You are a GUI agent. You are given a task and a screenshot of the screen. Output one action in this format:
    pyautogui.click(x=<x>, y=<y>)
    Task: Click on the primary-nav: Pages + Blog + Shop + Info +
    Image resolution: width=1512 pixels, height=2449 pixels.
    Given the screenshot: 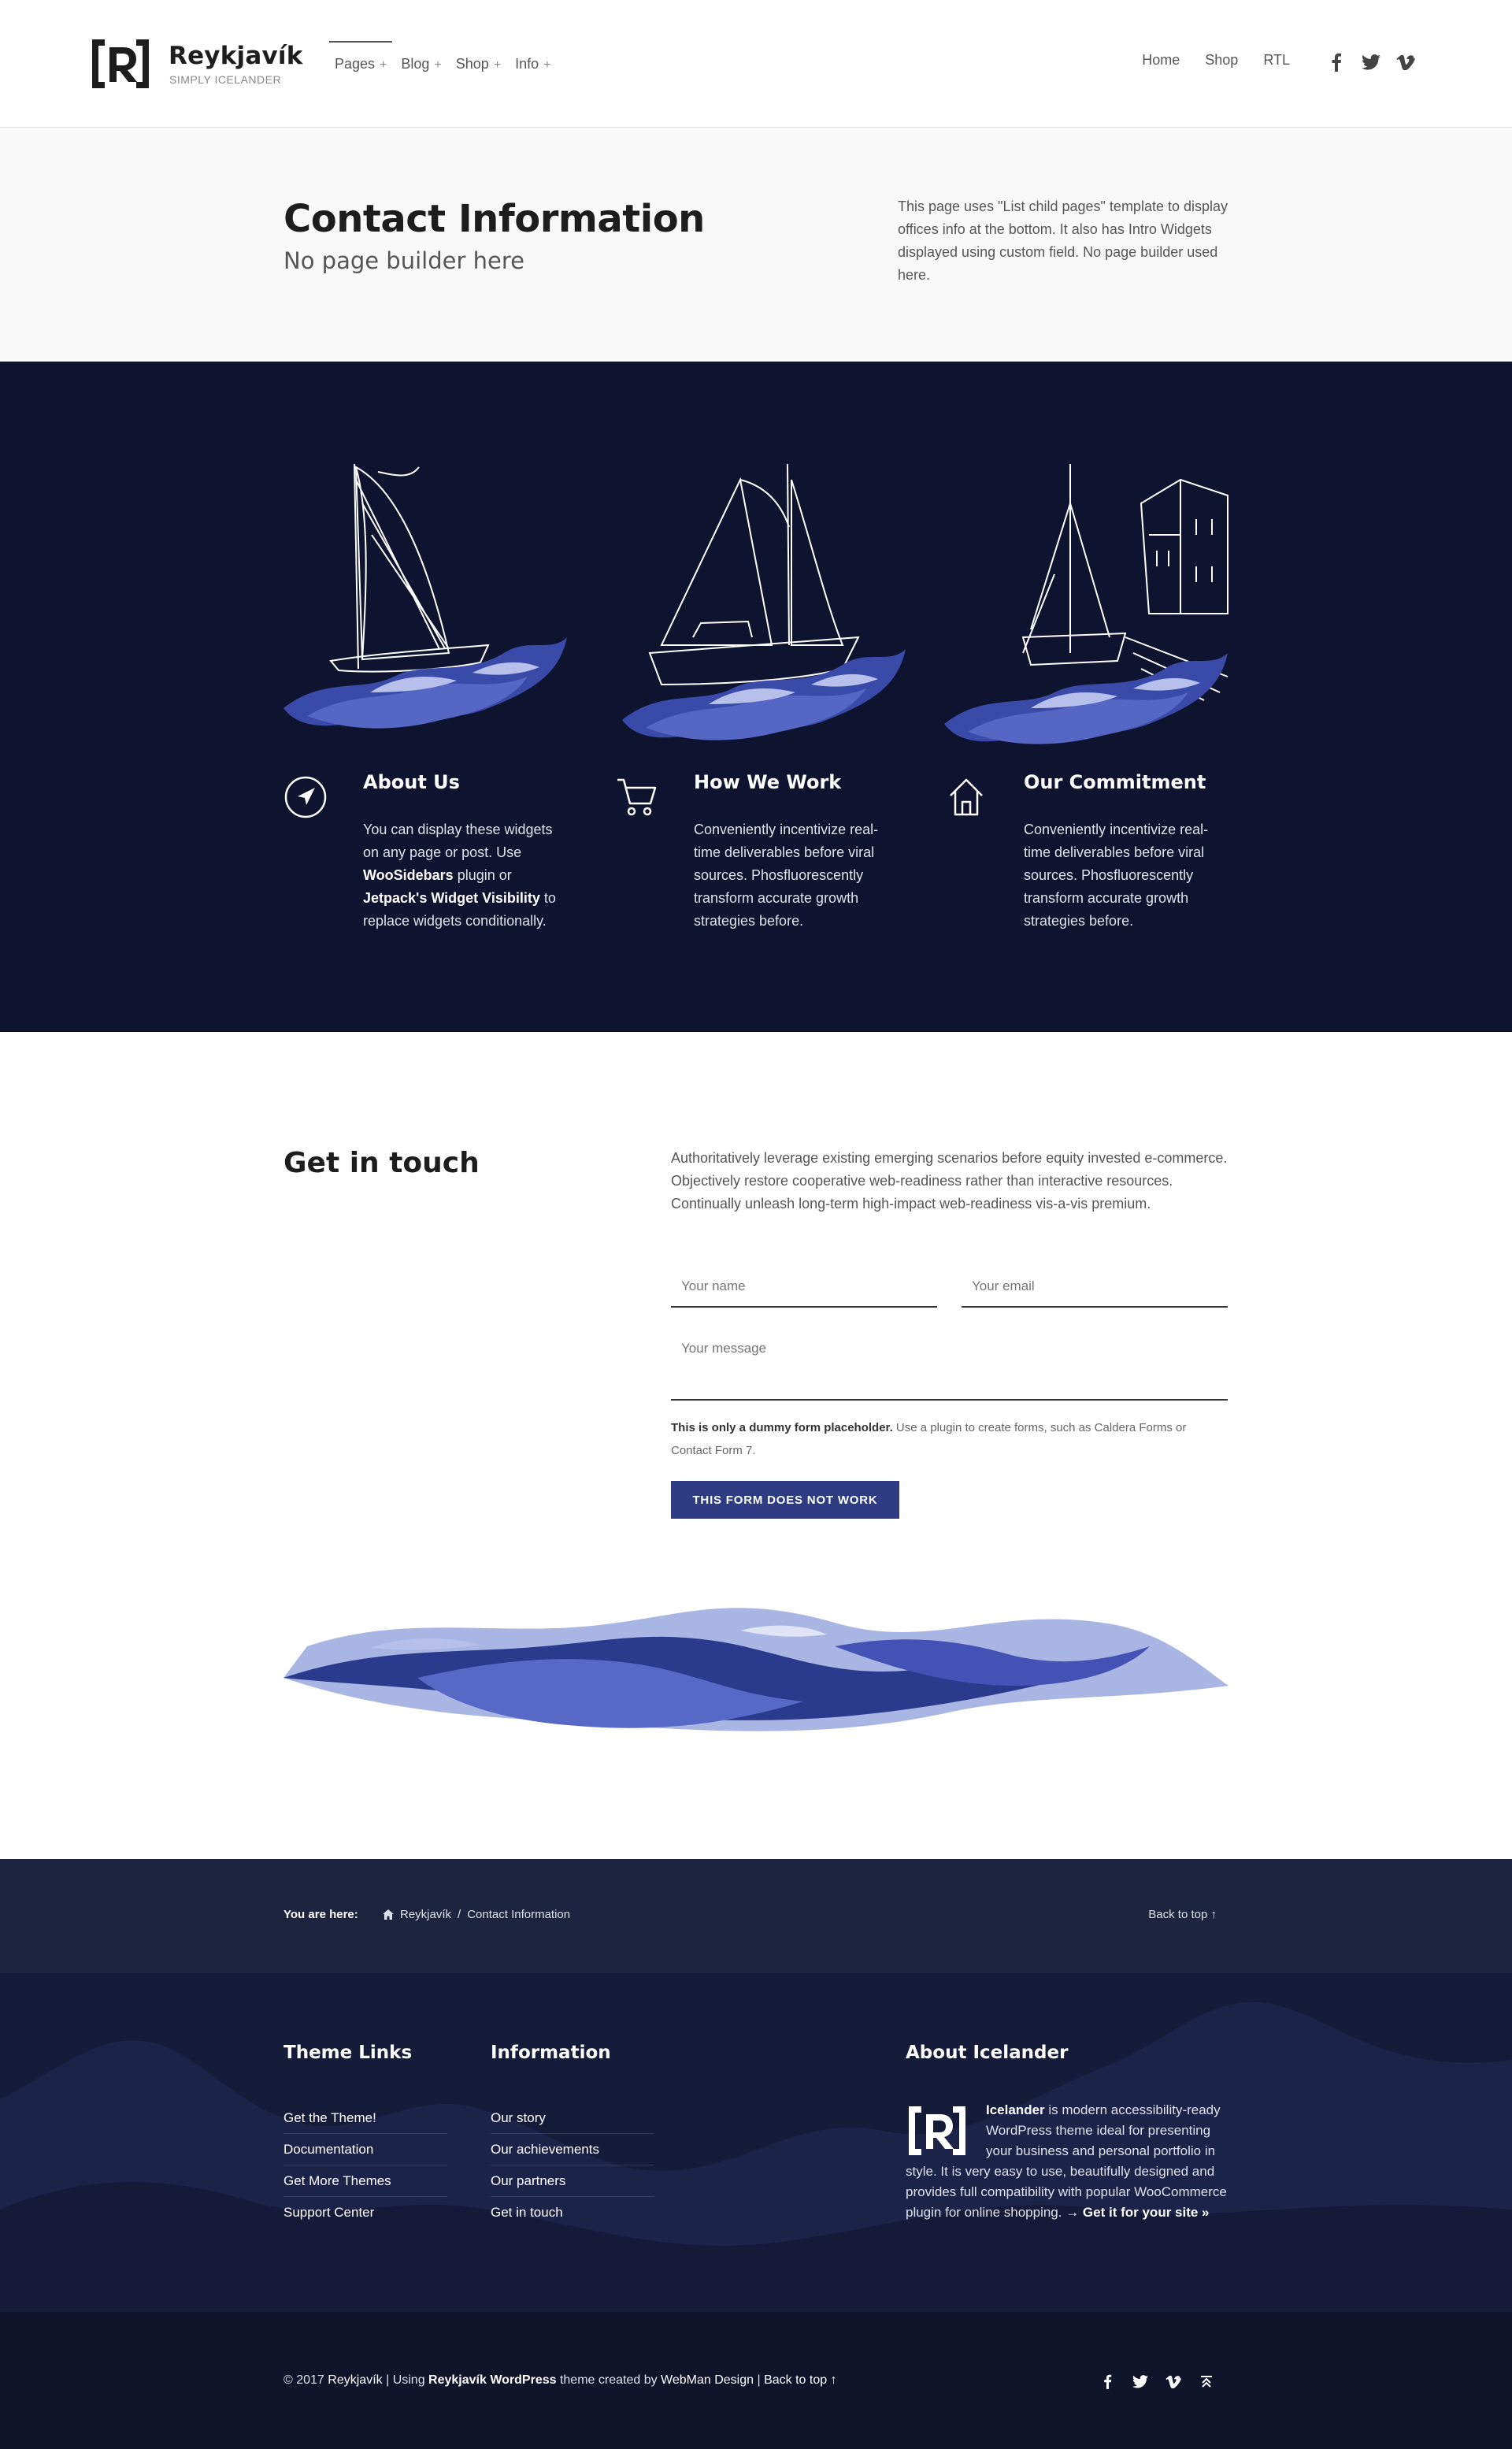 What is the action you would take?
    pyautogui.click(x=444, y=64)
    